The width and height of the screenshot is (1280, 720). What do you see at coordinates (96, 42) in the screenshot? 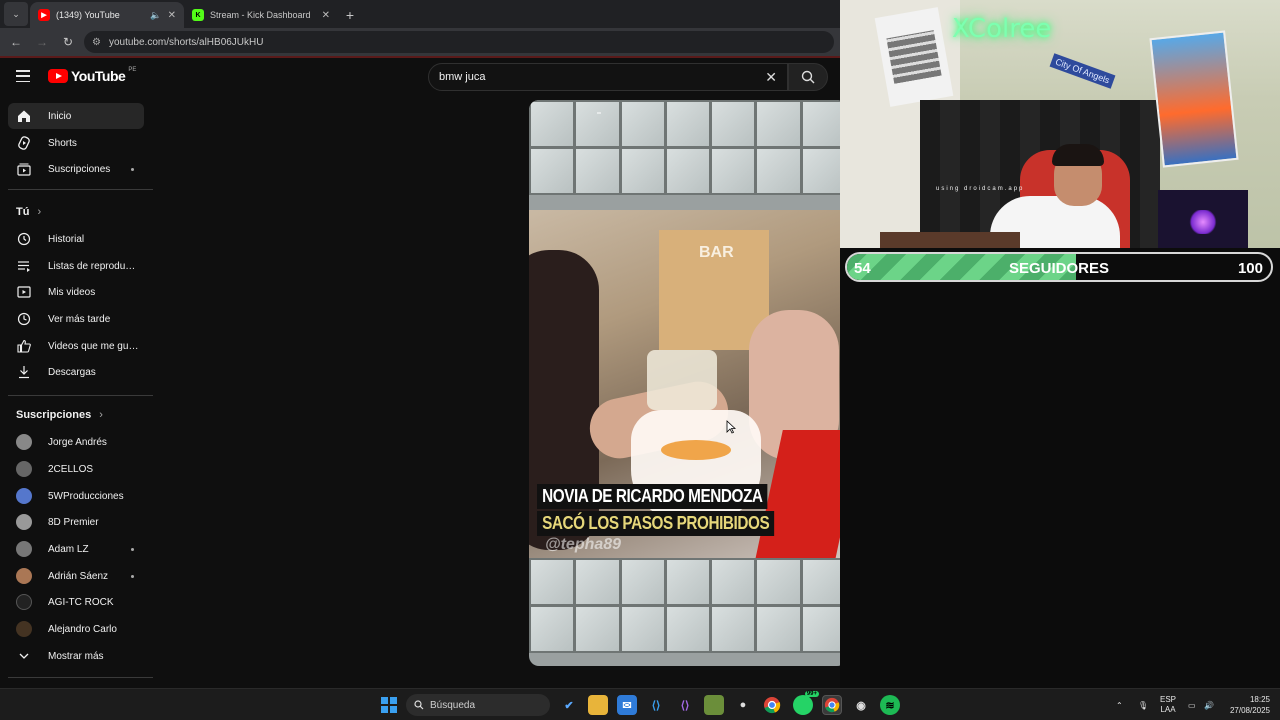
I see `site-info-icon: ⚙` at bounding box center [96, 42].